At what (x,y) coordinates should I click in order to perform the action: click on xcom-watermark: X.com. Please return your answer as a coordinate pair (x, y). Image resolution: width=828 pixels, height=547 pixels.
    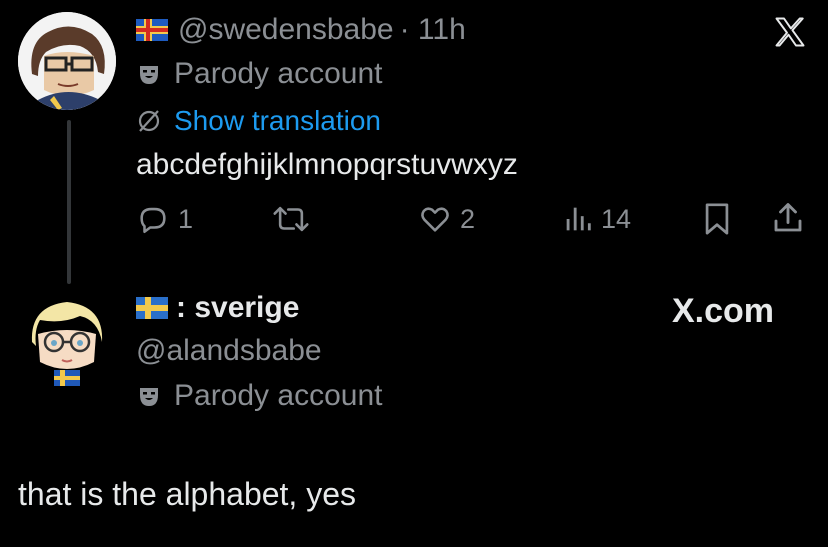
    Looking at the image, I should click on (723, 311).